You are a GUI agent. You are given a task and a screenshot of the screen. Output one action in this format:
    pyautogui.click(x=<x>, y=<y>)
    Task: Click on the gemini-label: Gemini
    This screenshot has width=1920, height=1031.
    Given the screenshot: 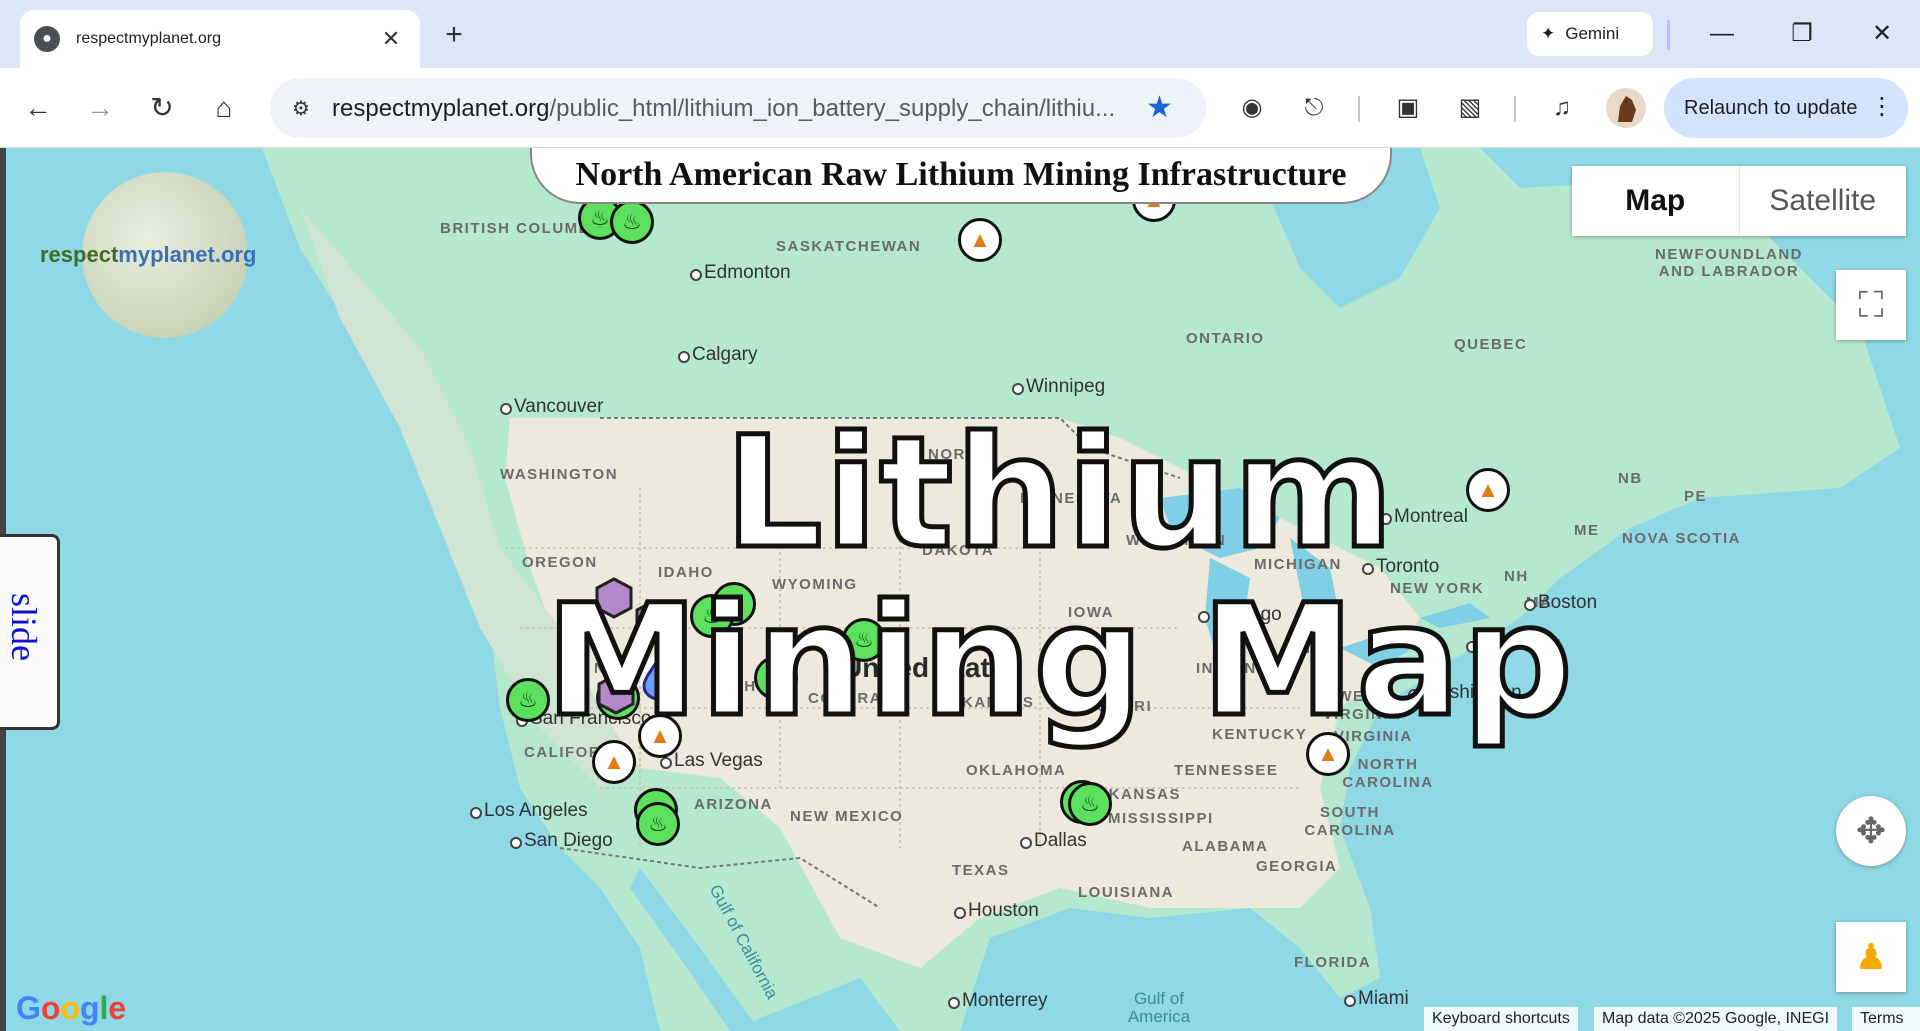 What is the action you would take?
    pyautogui.click(x=1592, y=33)
    